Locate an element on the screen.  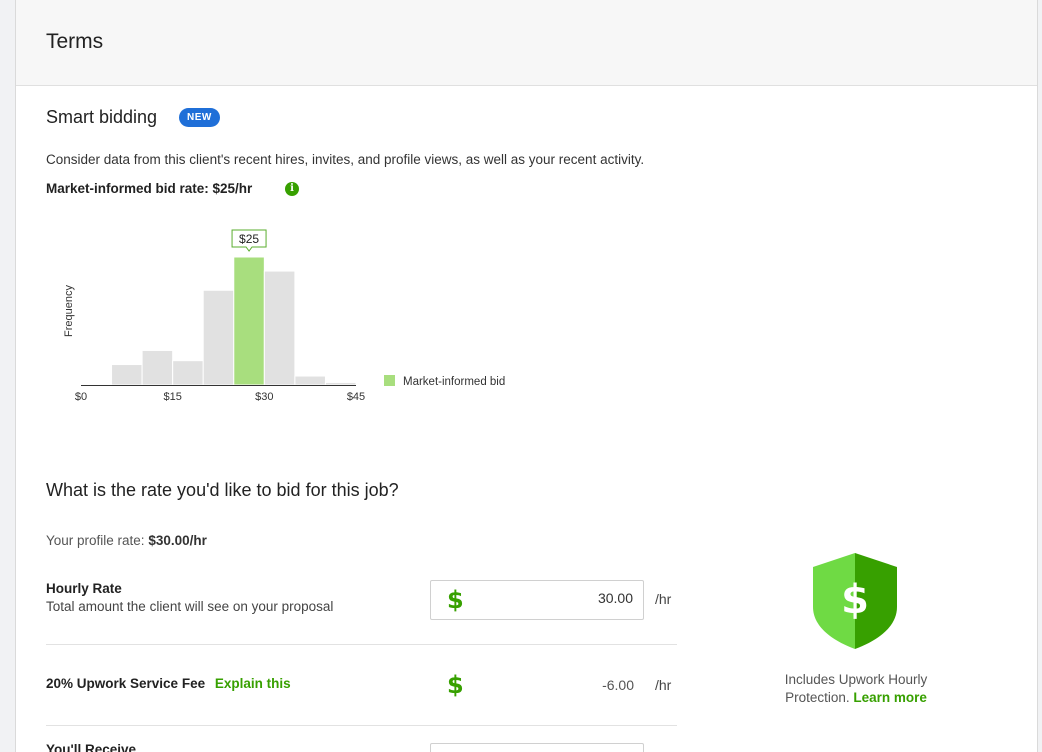
info-icon: i is located at coordinates (292, 189).